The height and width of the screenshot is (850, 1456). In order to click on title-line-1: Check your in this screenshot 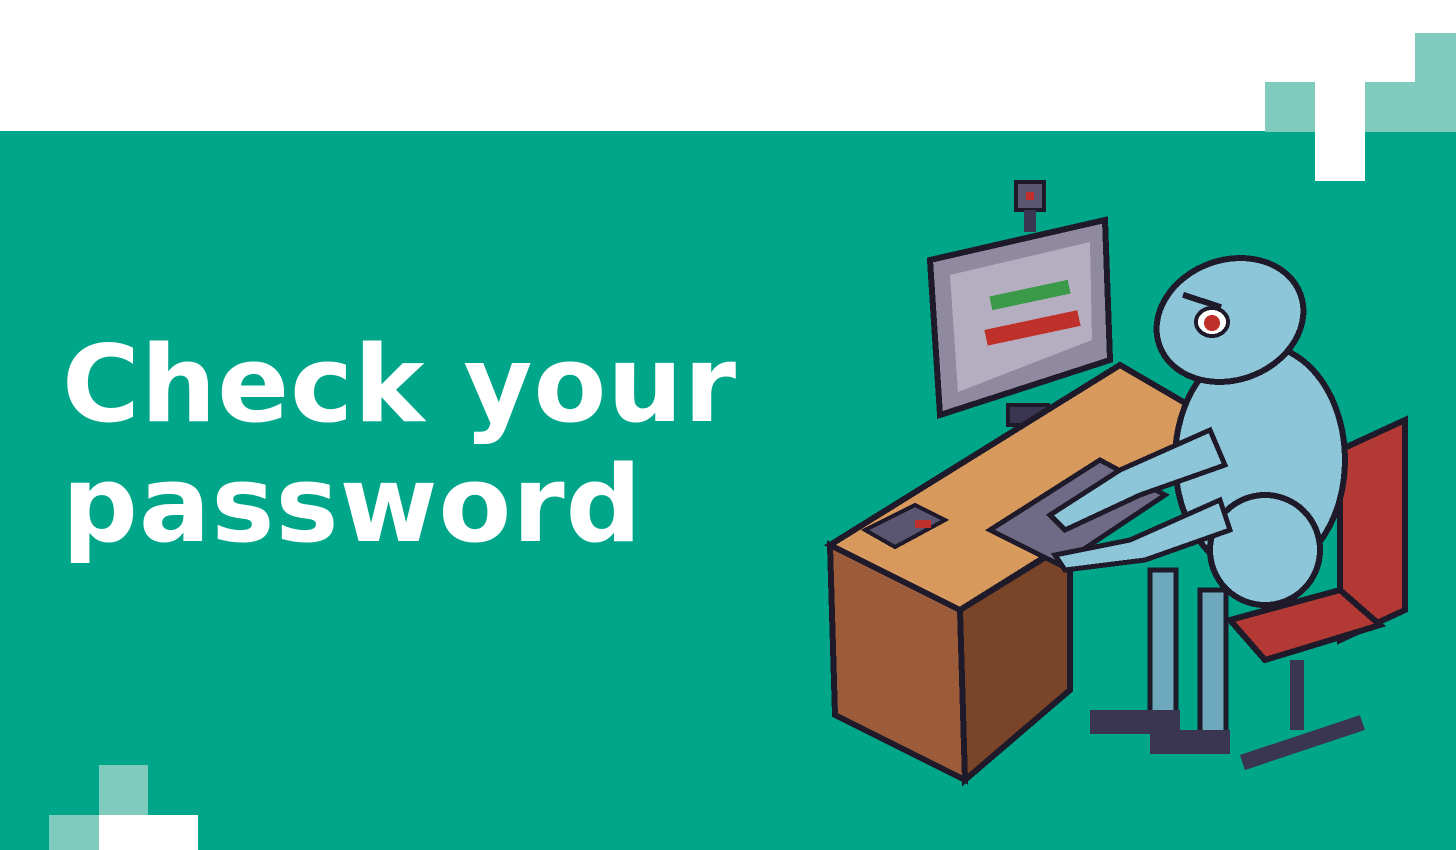, I will do `click(400, 384)`.